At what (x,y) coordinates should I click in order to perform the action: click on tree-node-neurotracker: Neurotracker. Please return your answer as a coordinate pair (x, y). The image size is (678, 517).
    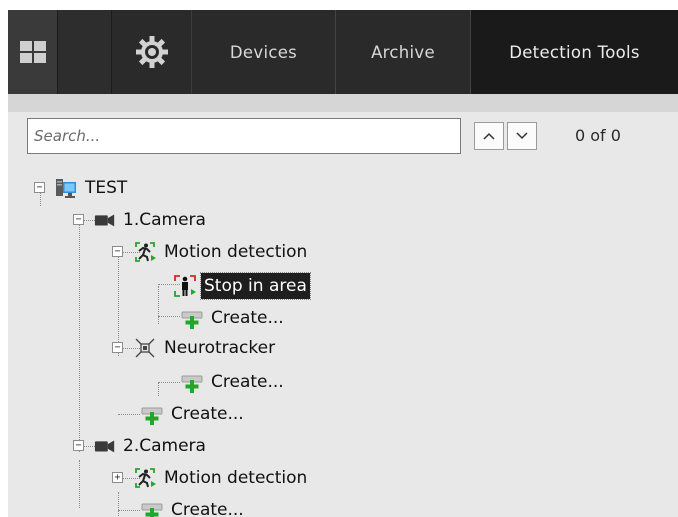
    Looking at the image, I should click on (205, 348).